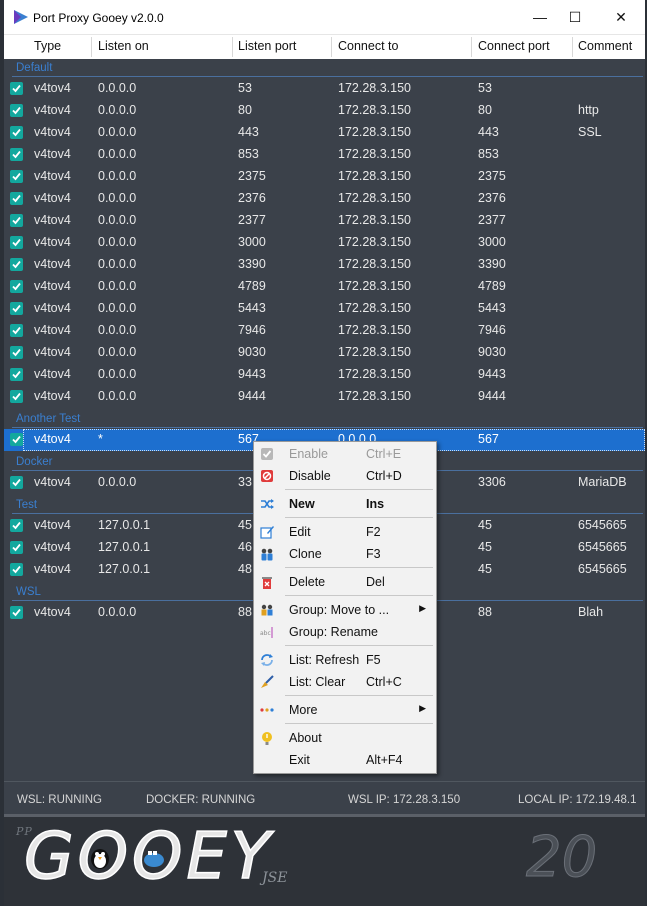 This screenshot has width=647, height=906. What do you see at coordinates (492, 482) in the screenshot?
I see `cell-connect-port: 3306` at bounding box center [492, 482].